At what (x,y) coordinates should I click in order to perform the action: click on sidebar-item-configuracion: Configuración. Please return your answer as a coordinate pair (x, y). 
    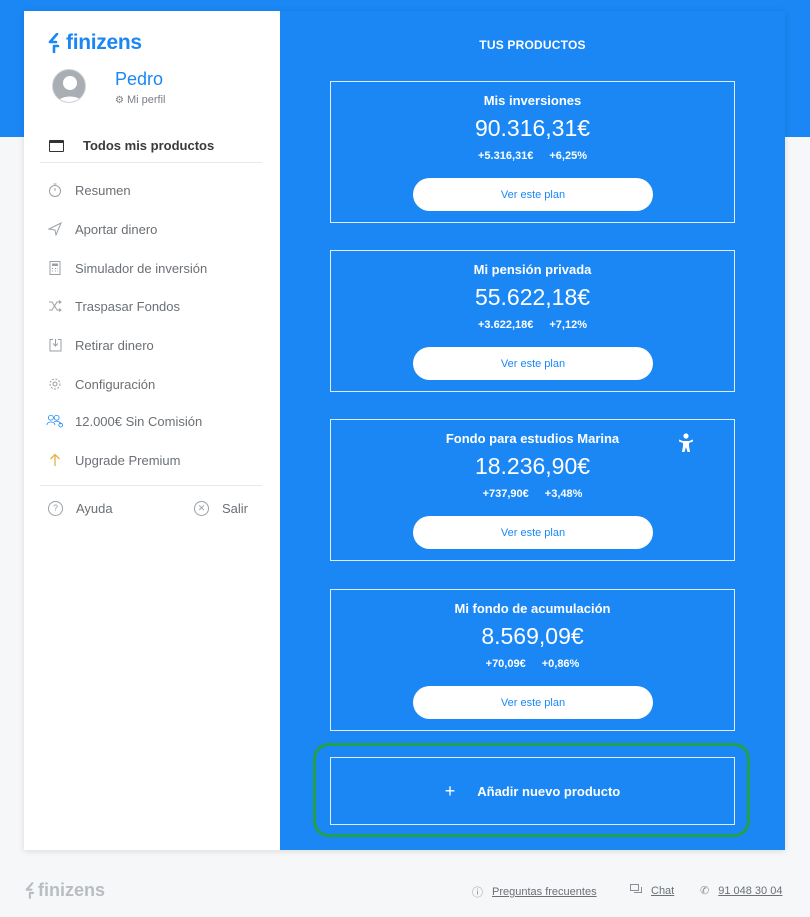
    Looking at the image, I should click on (151, 384).